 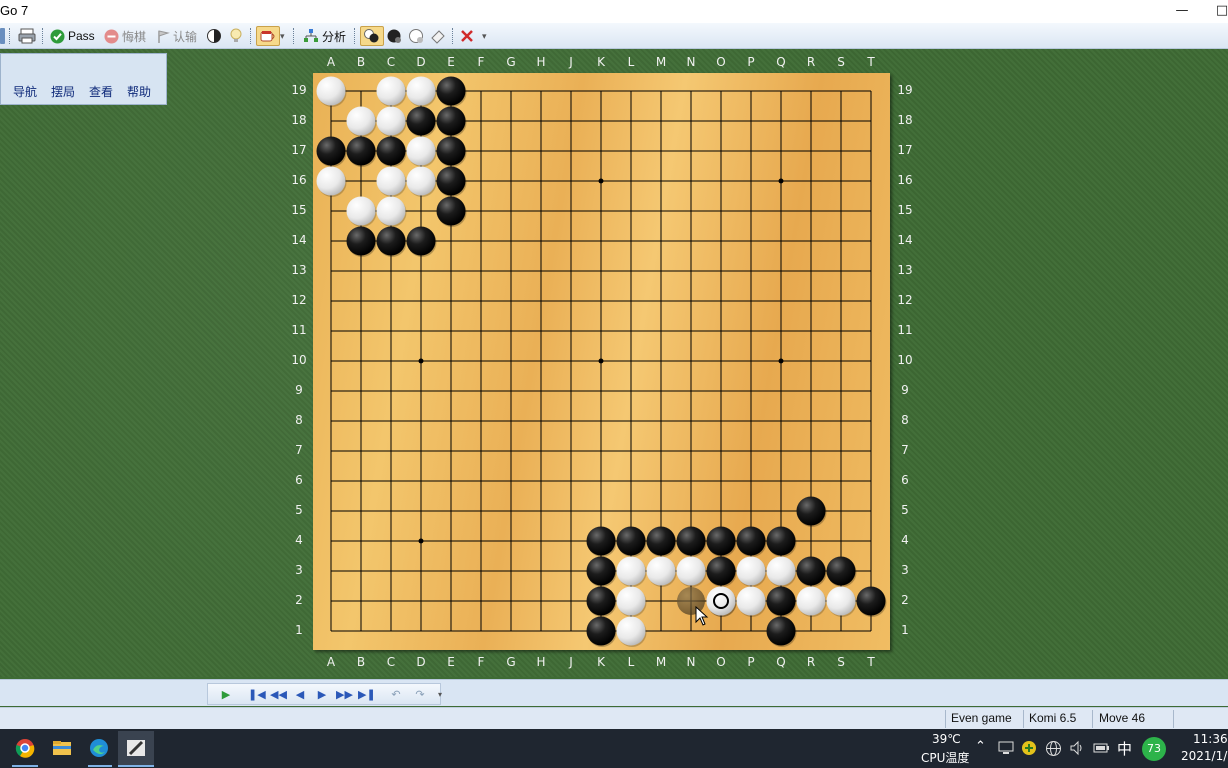 What do you see at coordinates (614, 692) in the screenshot?
I see `navigation-bar: ▶ ❚◀ ◀◀ ◀ ▶ ▶▶ ▶❚ ↶ ↷ ▾` at bounding box center [614, 692].